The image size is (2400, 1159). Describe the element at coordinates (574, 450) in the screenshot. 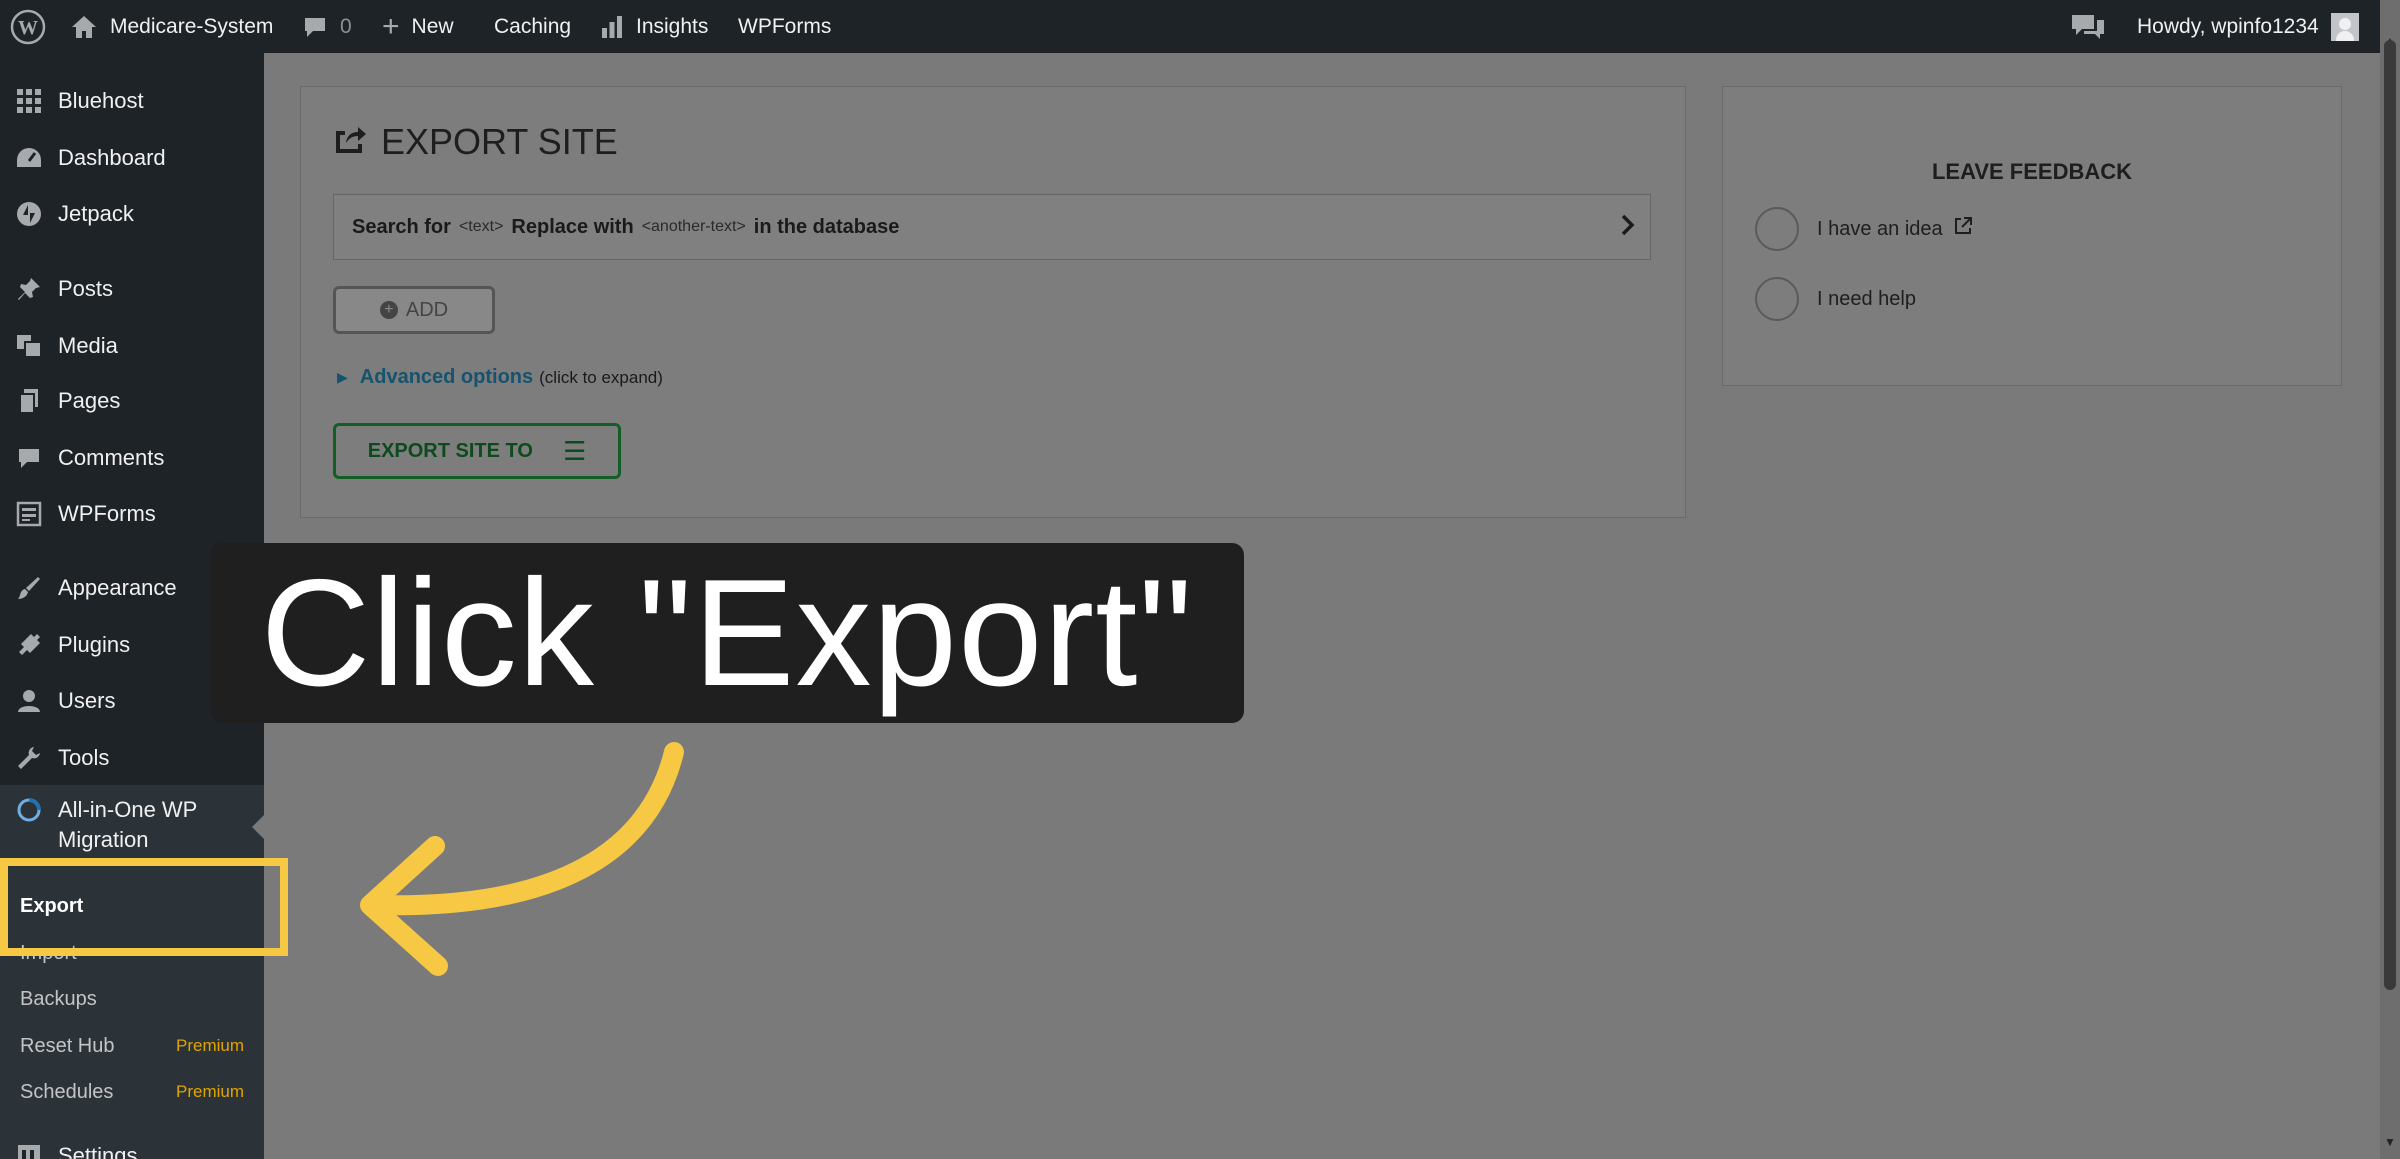

I see `hamburger-menu-icon: ☰` at that location.